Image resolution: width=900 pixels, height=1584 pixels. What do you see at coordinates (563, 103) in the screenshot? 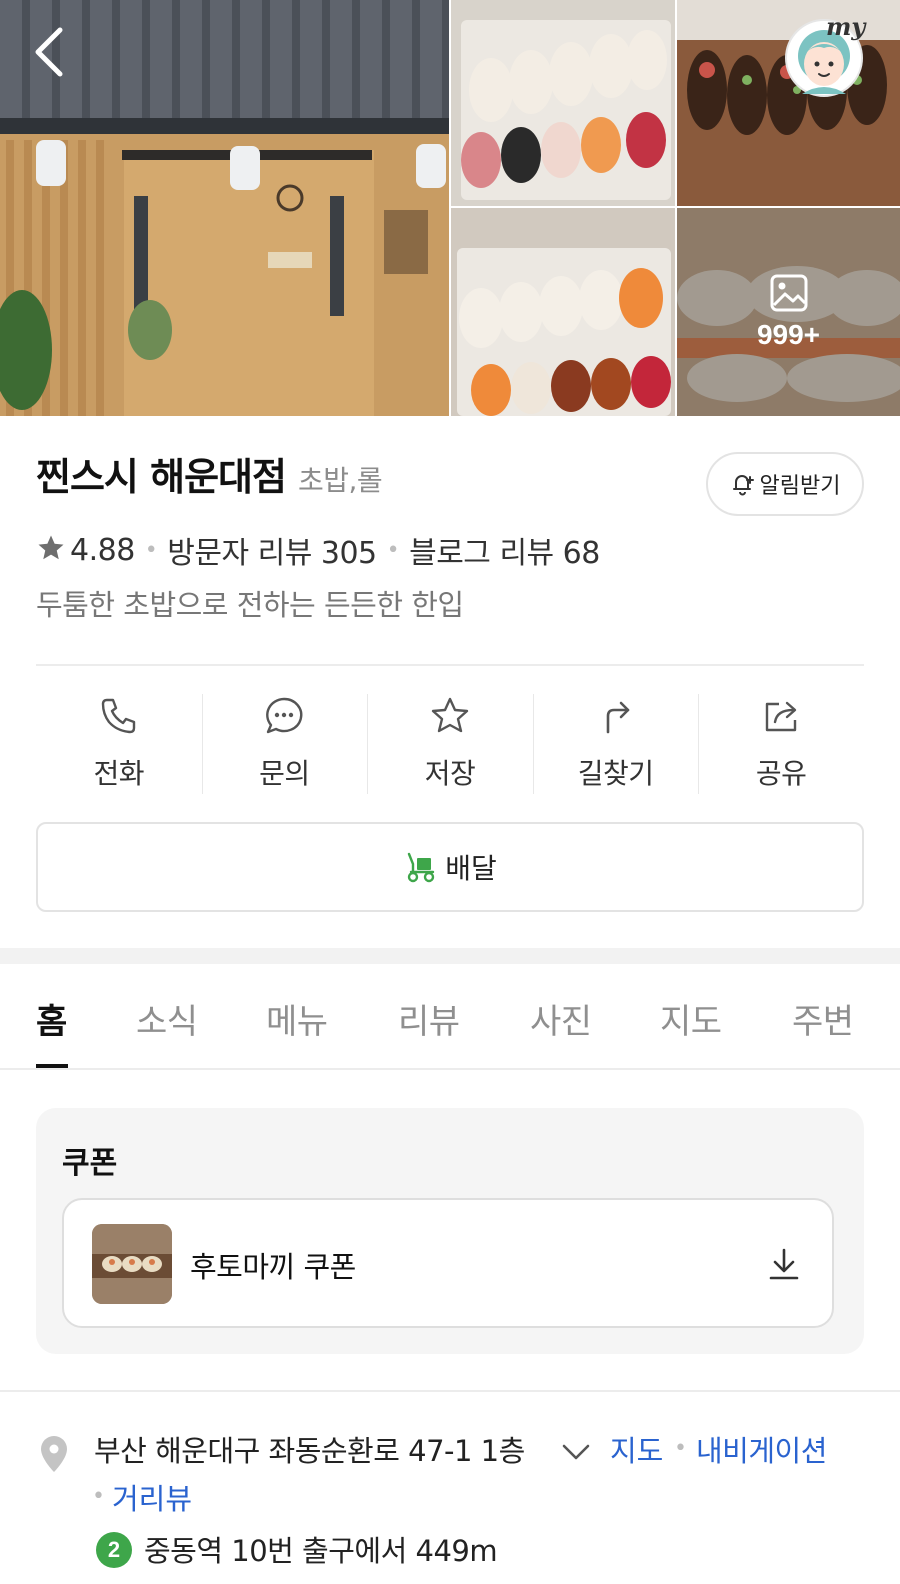
I see `sushi-photo` at bounding box center [563, 103].